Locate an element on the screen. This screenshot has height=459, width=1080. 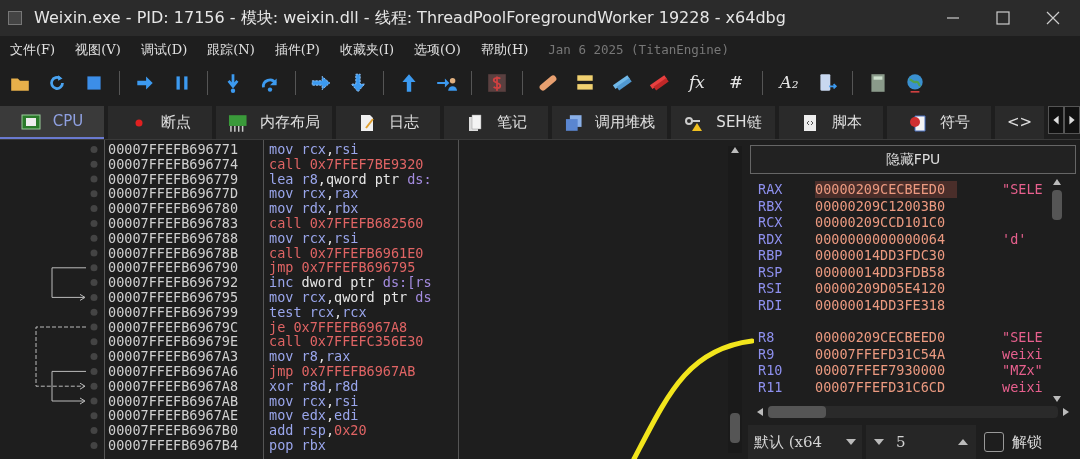
hide-fpu-button: 隐藏FPU is located at coordinates (913, 159).